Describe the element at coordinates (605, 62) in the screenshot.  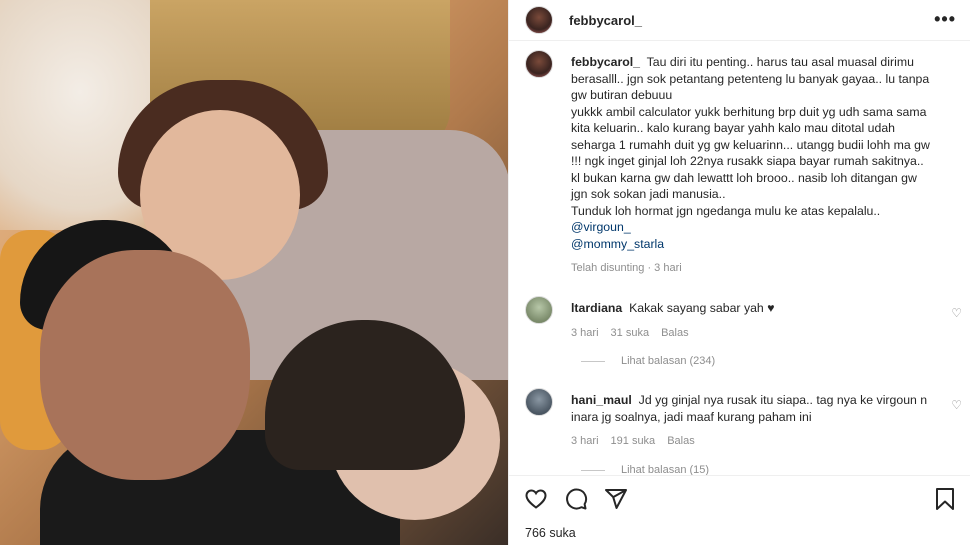
I see `caption-username: febbycarol_` at that location.